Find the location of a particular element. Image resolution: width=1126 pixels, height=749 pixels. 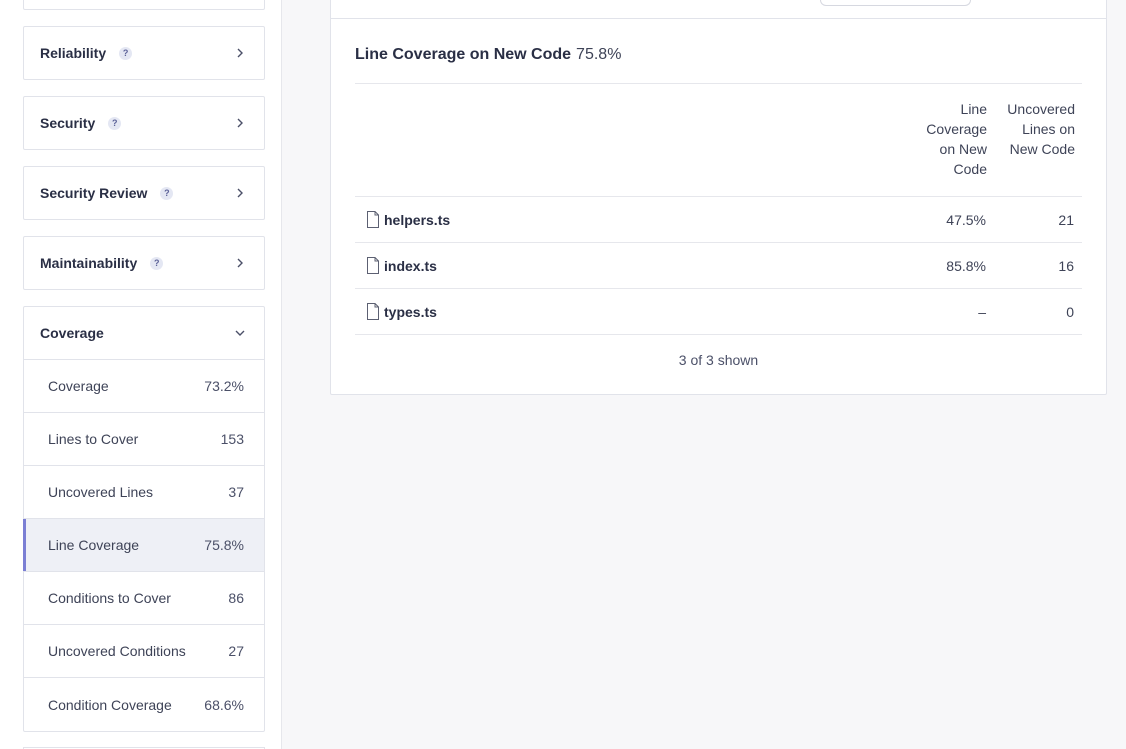

metric-label: Uncovered Conditions is located at coordinates (117, 651).